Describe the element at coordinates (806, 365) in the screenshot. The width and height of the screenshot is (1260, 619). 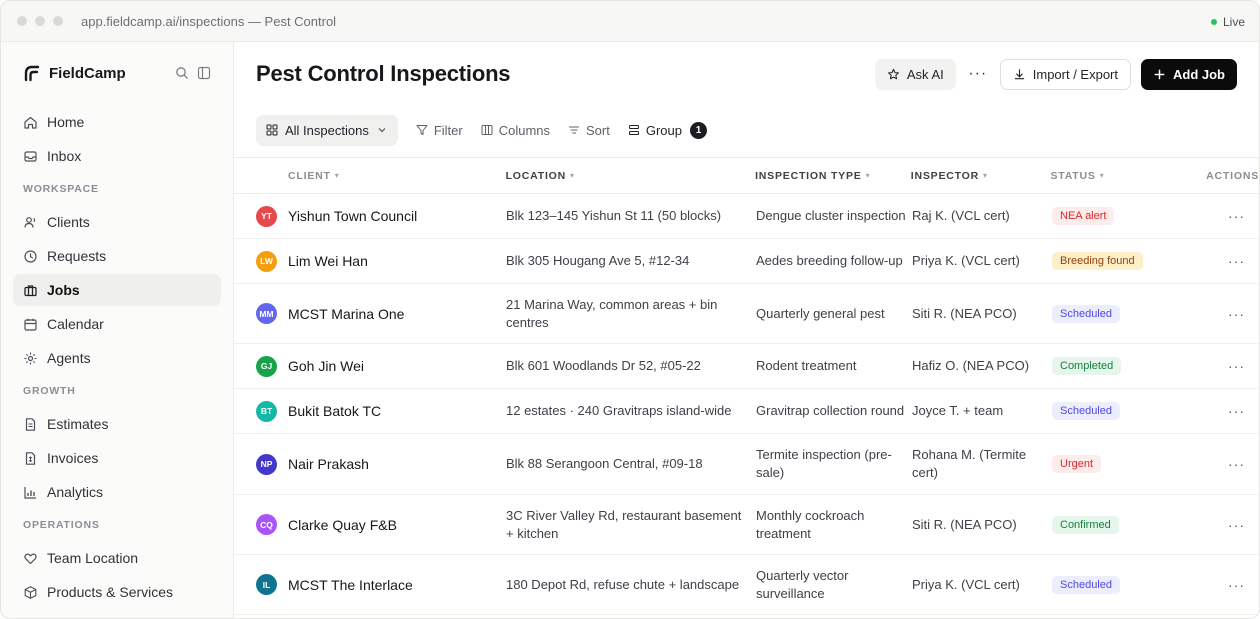
I see `inspection-type-cell: Rodent treatment` at that location.